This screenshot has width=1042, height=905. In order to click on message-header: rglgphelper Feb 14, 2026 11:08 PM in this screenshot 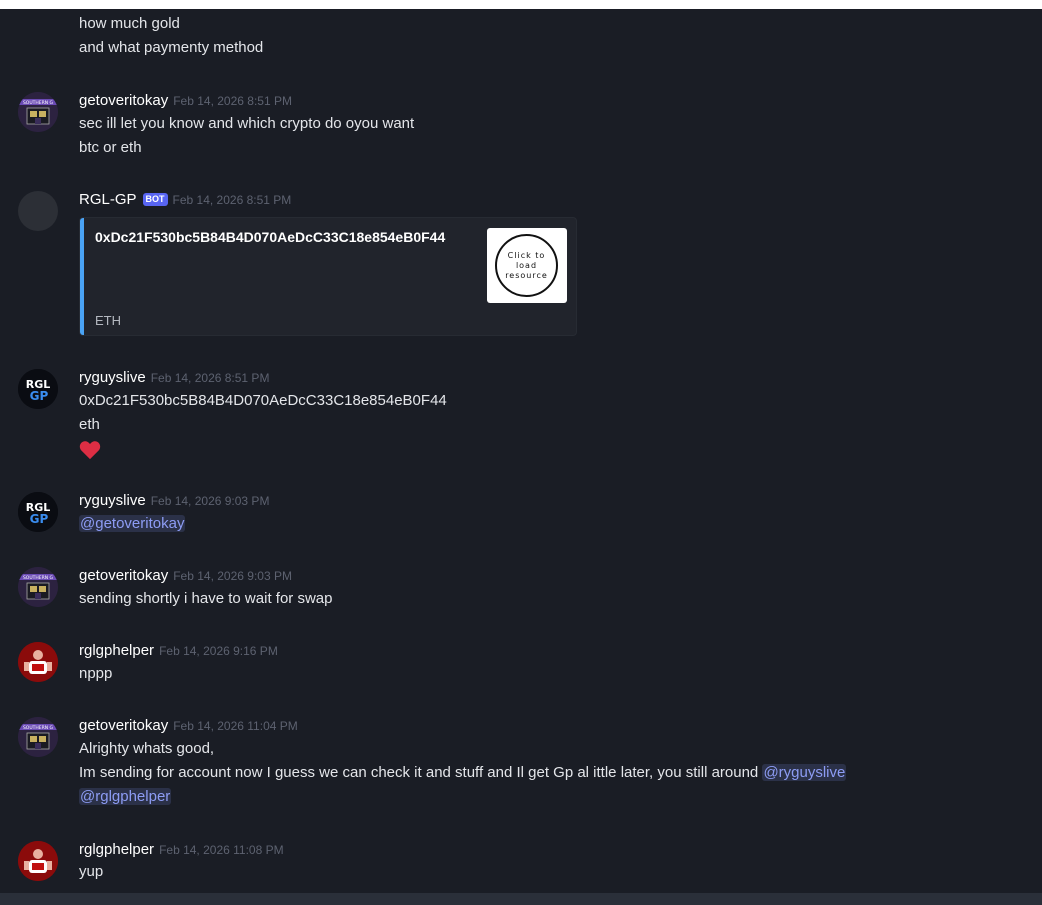, I will do `click(181, 850)`.